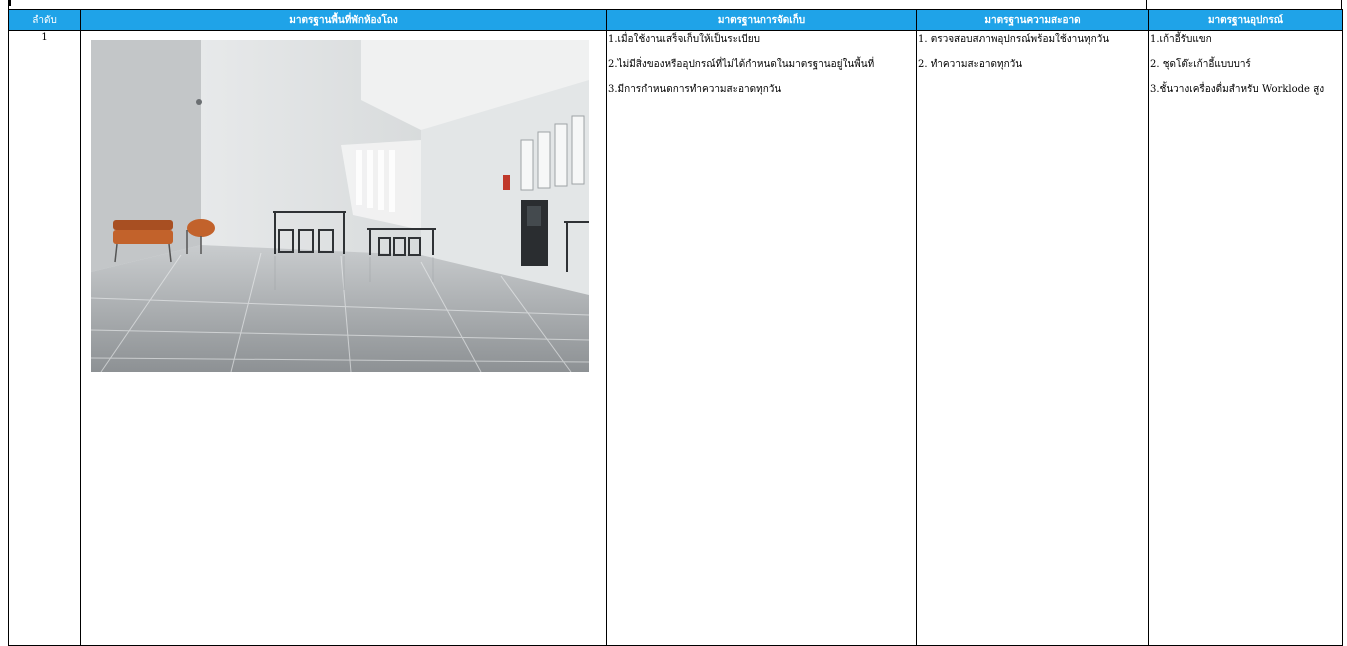 The image size is (1347, 646). What do you see at coordinates (761, 20) in the screenshot?
I see `header-storage: มาตรฐานการจัดเก็บ` at bounding box center [761, 20].